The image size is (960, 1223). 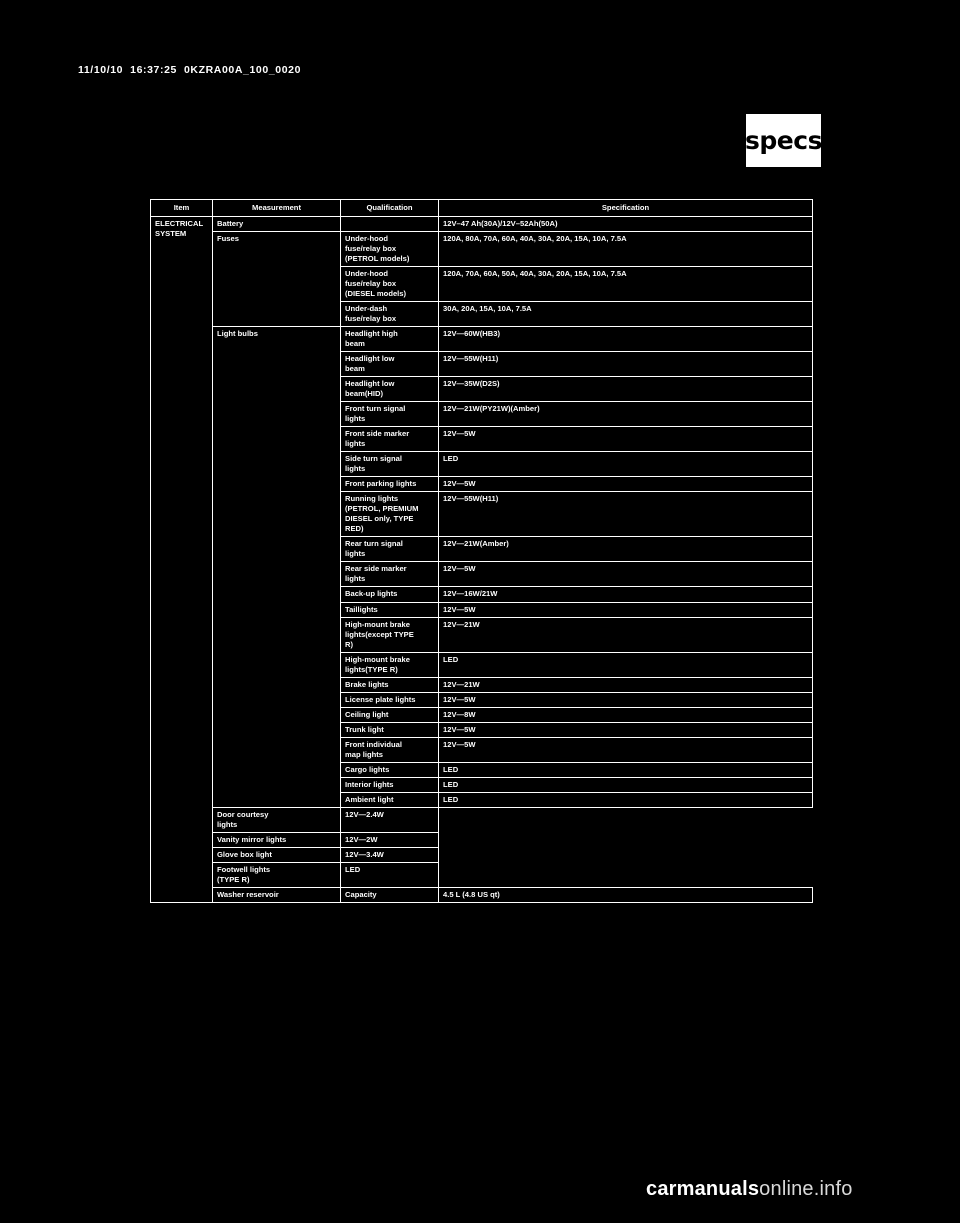 What do you see at coordinates (482, 839) in the screenshot?
I see `table-row: Vanity mirror lights 12V—2W` at bounding box center [482, 839].